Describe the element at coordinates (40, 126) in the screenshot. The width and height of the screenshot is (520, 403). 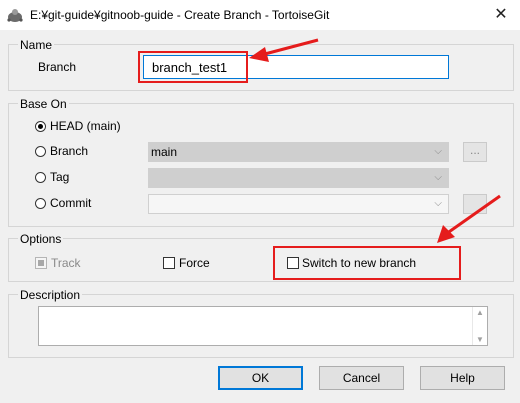
I see `radio-head` at that location.